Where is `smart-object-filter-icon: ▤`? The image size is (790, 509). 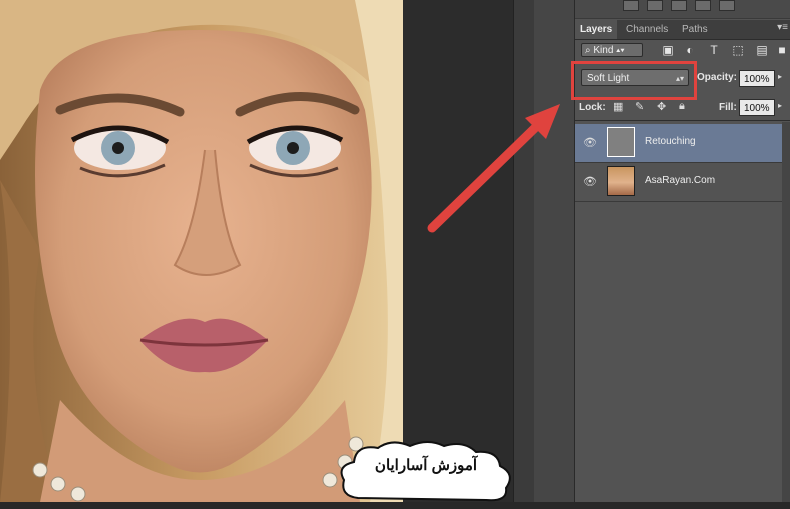 smart-object-filter-icon: ▤ is located at coordinates (762, 50).